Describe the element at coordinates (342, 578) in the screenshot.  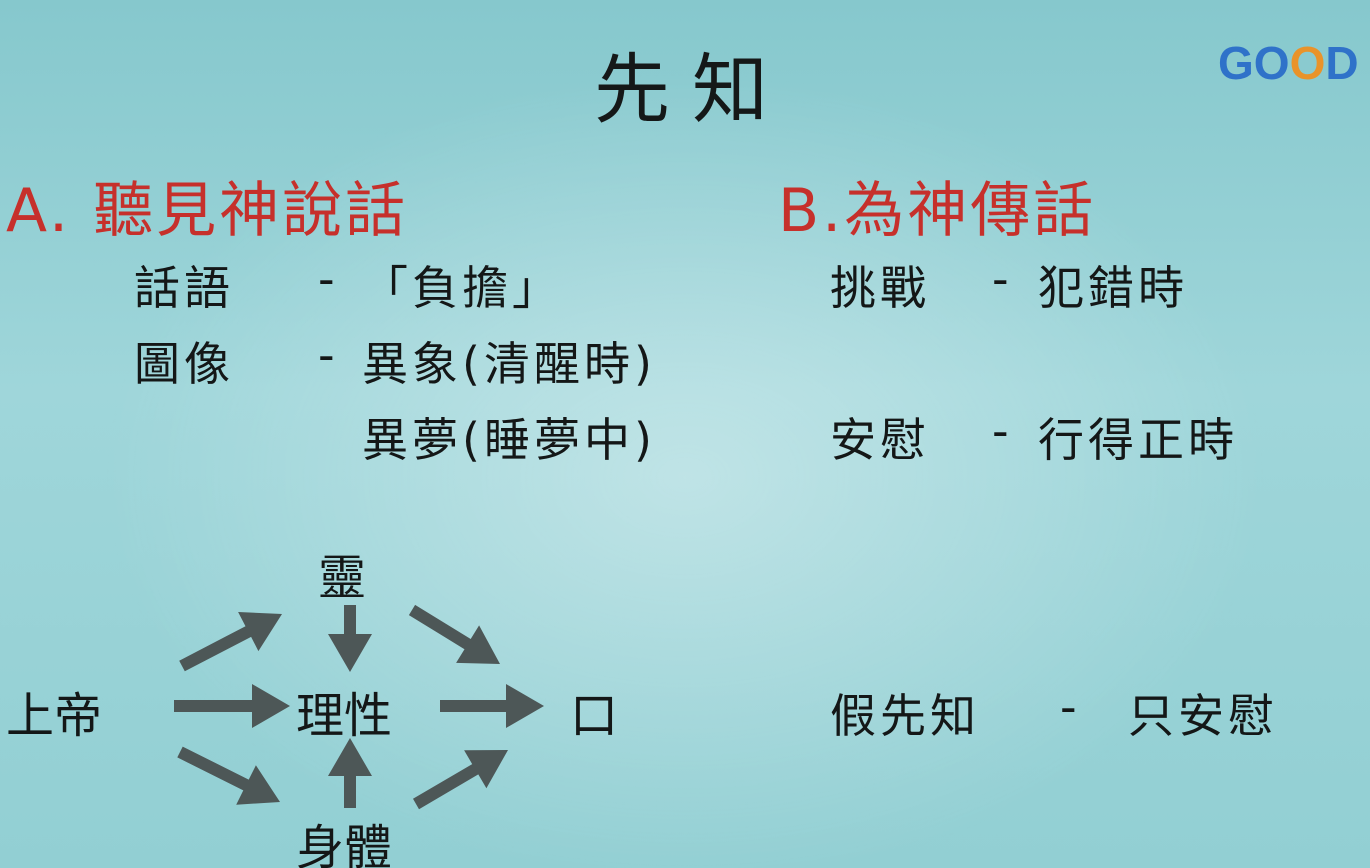
I see `diagram-node-spirit: 靈` at that location.